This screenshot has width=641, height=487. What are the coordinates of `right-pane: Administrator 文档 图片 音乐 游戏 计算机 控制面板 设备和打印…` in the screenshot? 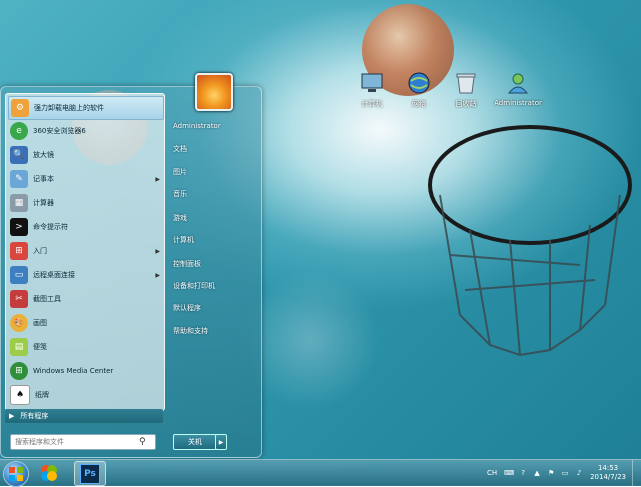 It's located at (214, 265).